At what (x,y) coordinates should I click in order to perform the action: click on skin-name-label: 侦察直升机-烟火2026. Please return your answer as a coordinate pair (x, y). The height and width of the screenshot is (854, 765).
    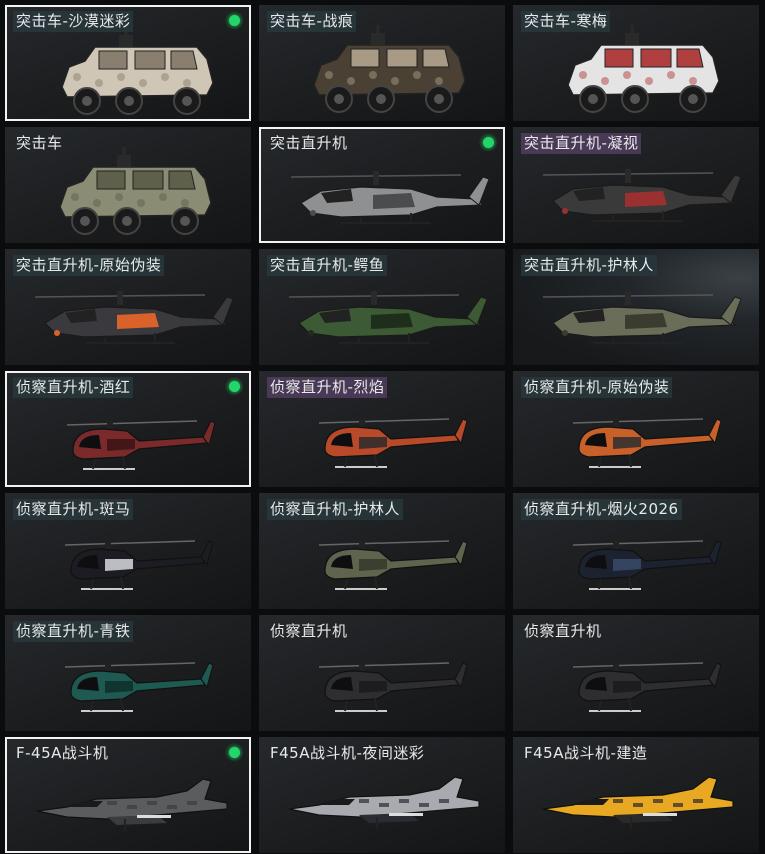
    Looking at the image, I should click on (601, 509).